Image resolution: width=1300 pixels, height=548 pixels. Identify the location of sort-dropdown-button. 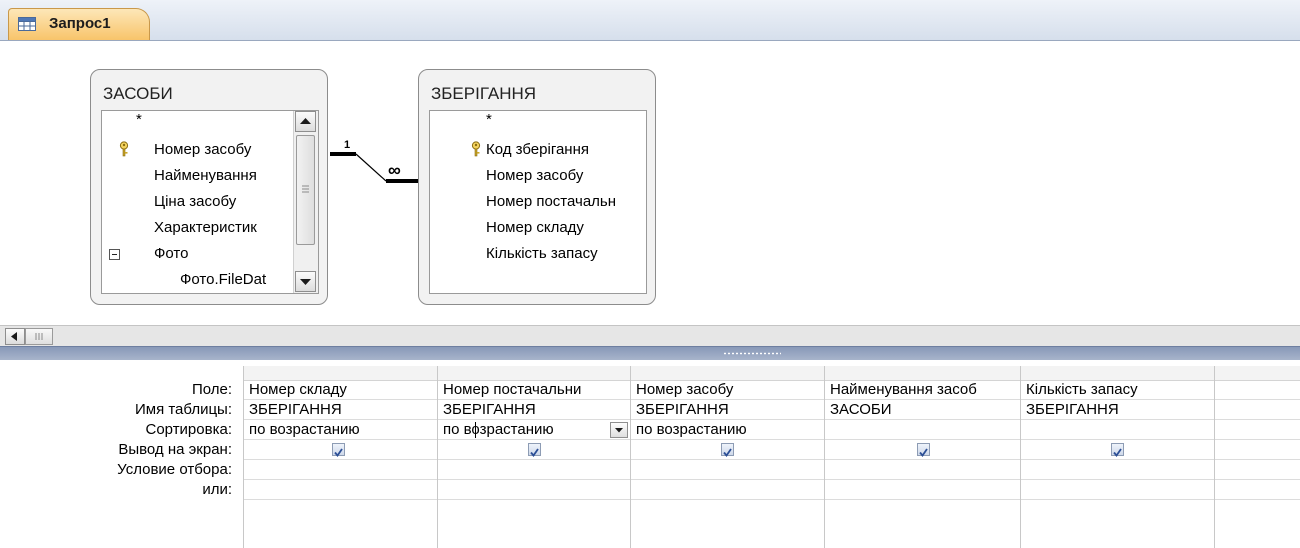
(619, 430).